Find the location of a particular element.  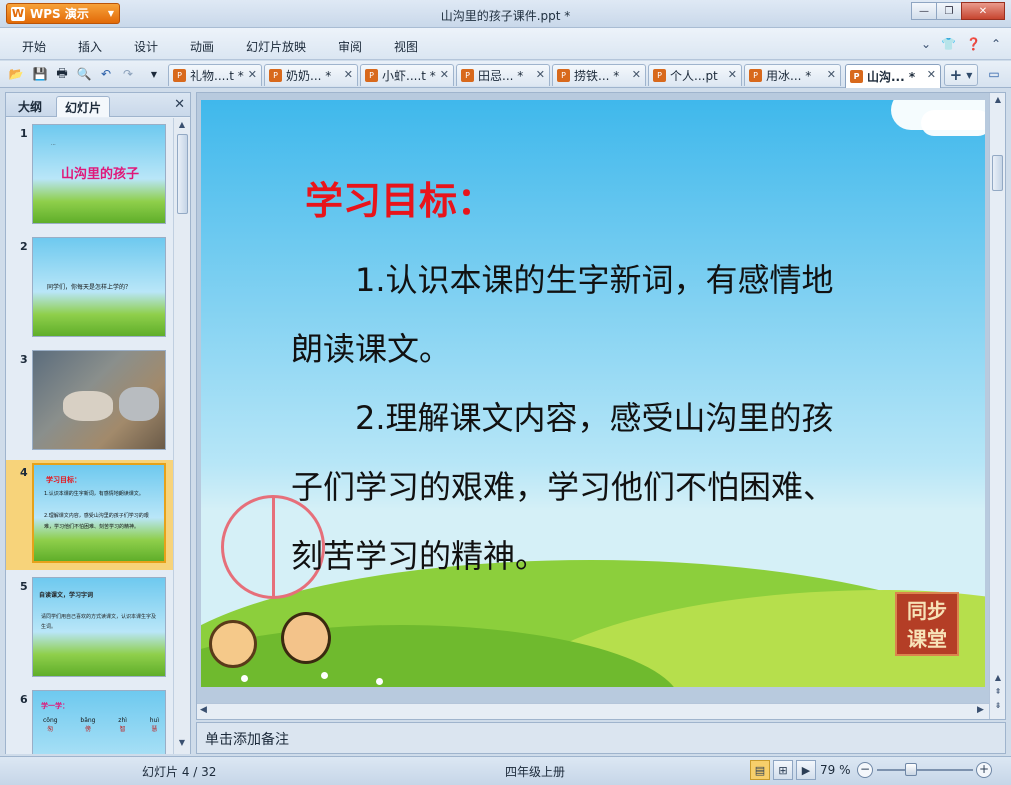

pinyin-text: cōng is located at coordinates (50, 720).